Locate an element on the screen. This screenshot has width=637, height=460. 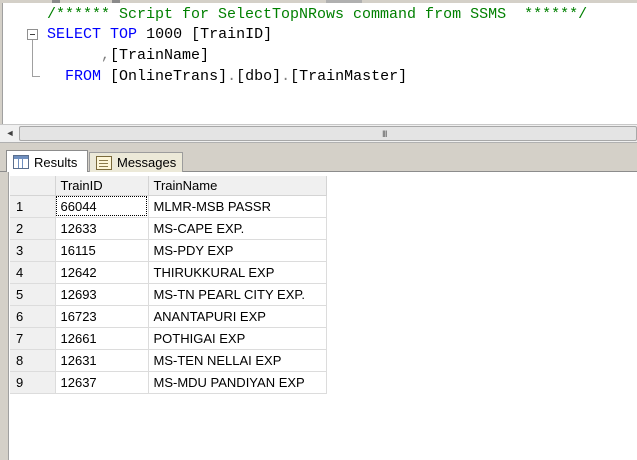
tab-results-label: Results is located at coordinates (56, 162).